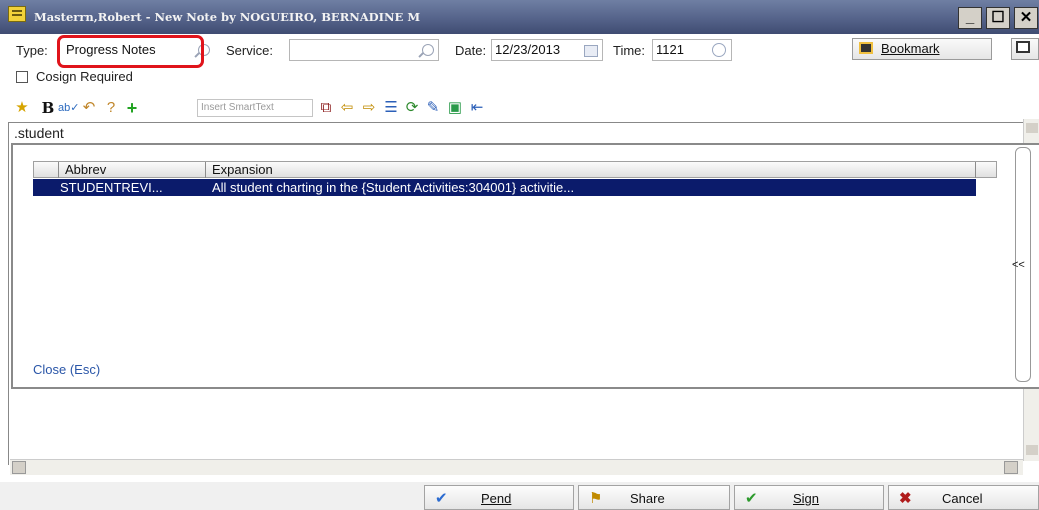 The image size is (1039, 510). I want to click on sign-check-icon: ✔, so click(751, 498).